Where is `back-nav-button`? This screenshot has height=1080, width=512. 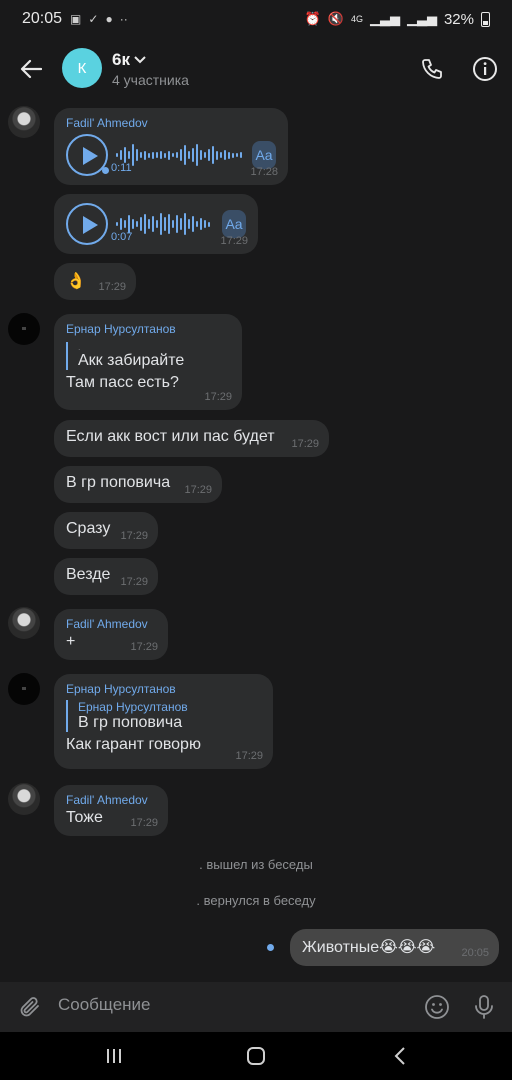
back-nav-button is located at coordinates (400, 1056).